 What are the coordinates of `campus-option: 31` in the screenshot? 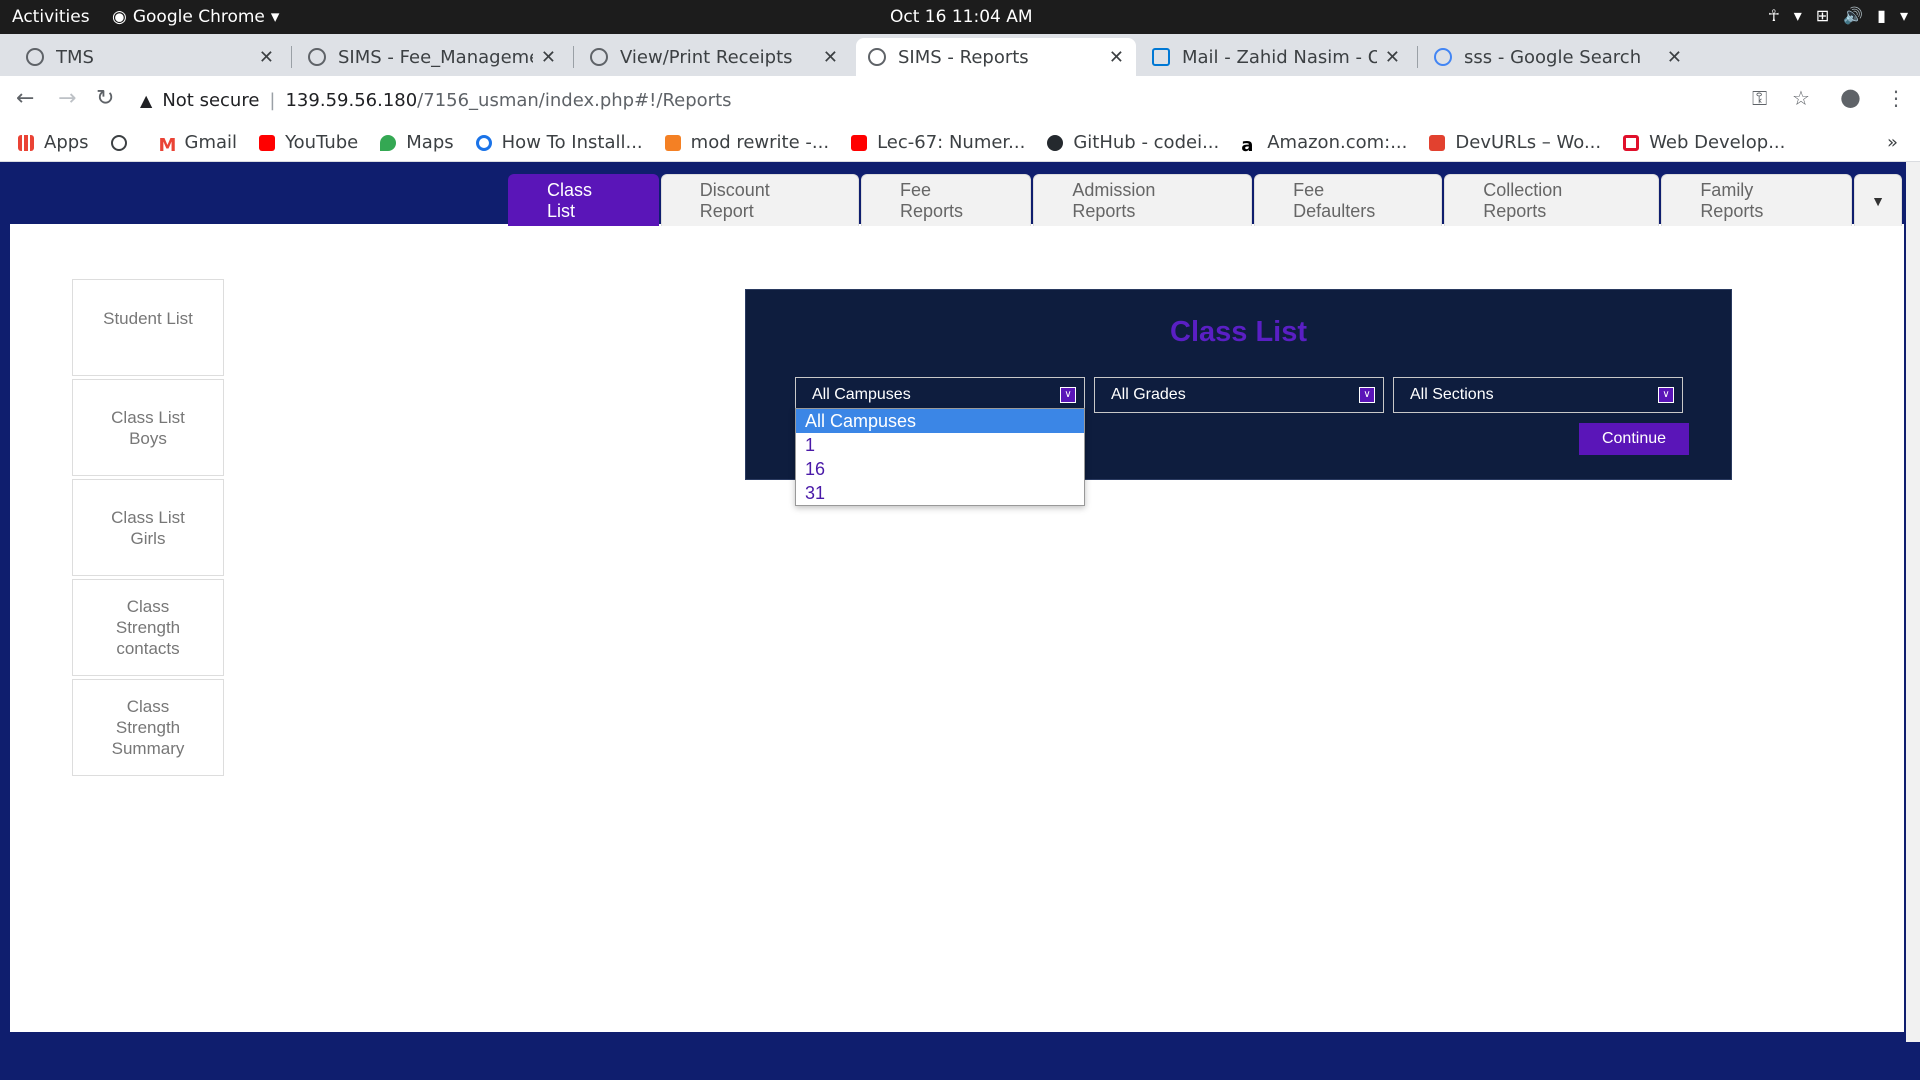 It's located at (940, 493).